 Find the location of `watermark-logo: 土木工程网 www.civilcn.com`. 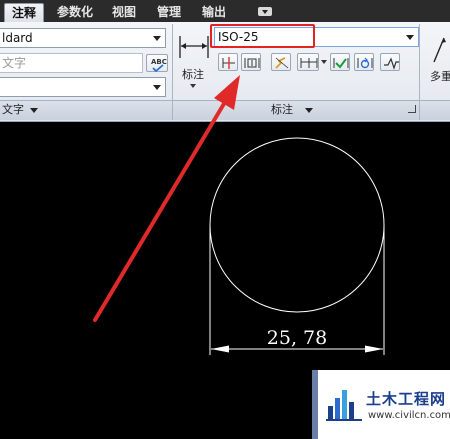

watermark-logo: 土木工程网 www.civilcn.com is located at coordinates (381, 404).